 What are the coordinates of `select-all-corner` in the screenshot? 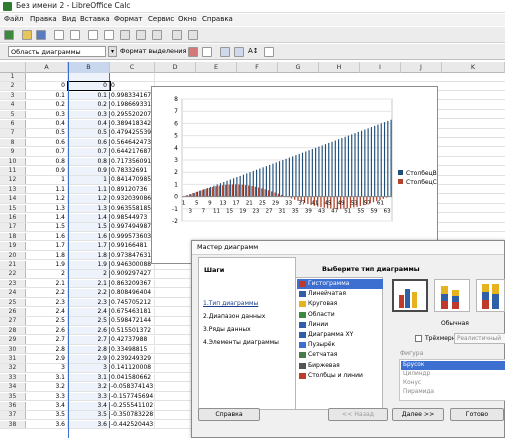 It's located at (13, 67).